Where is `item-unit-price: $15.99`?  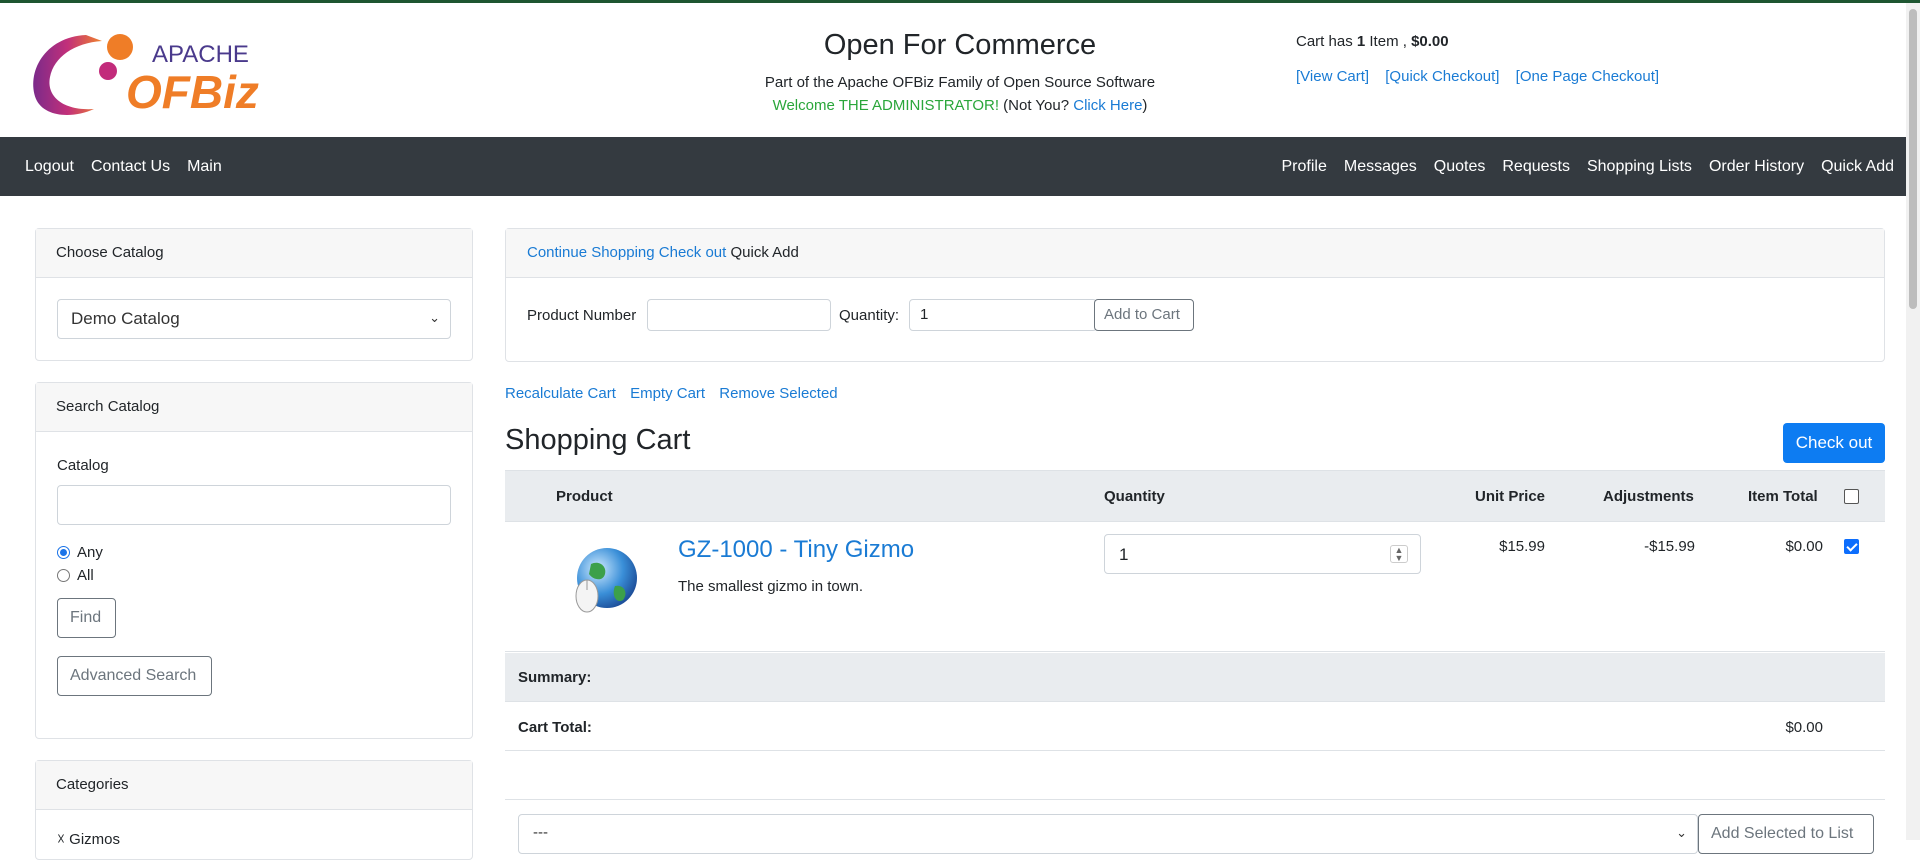 item-unit-price: $15.99 is located at coordinates (1522, 546).